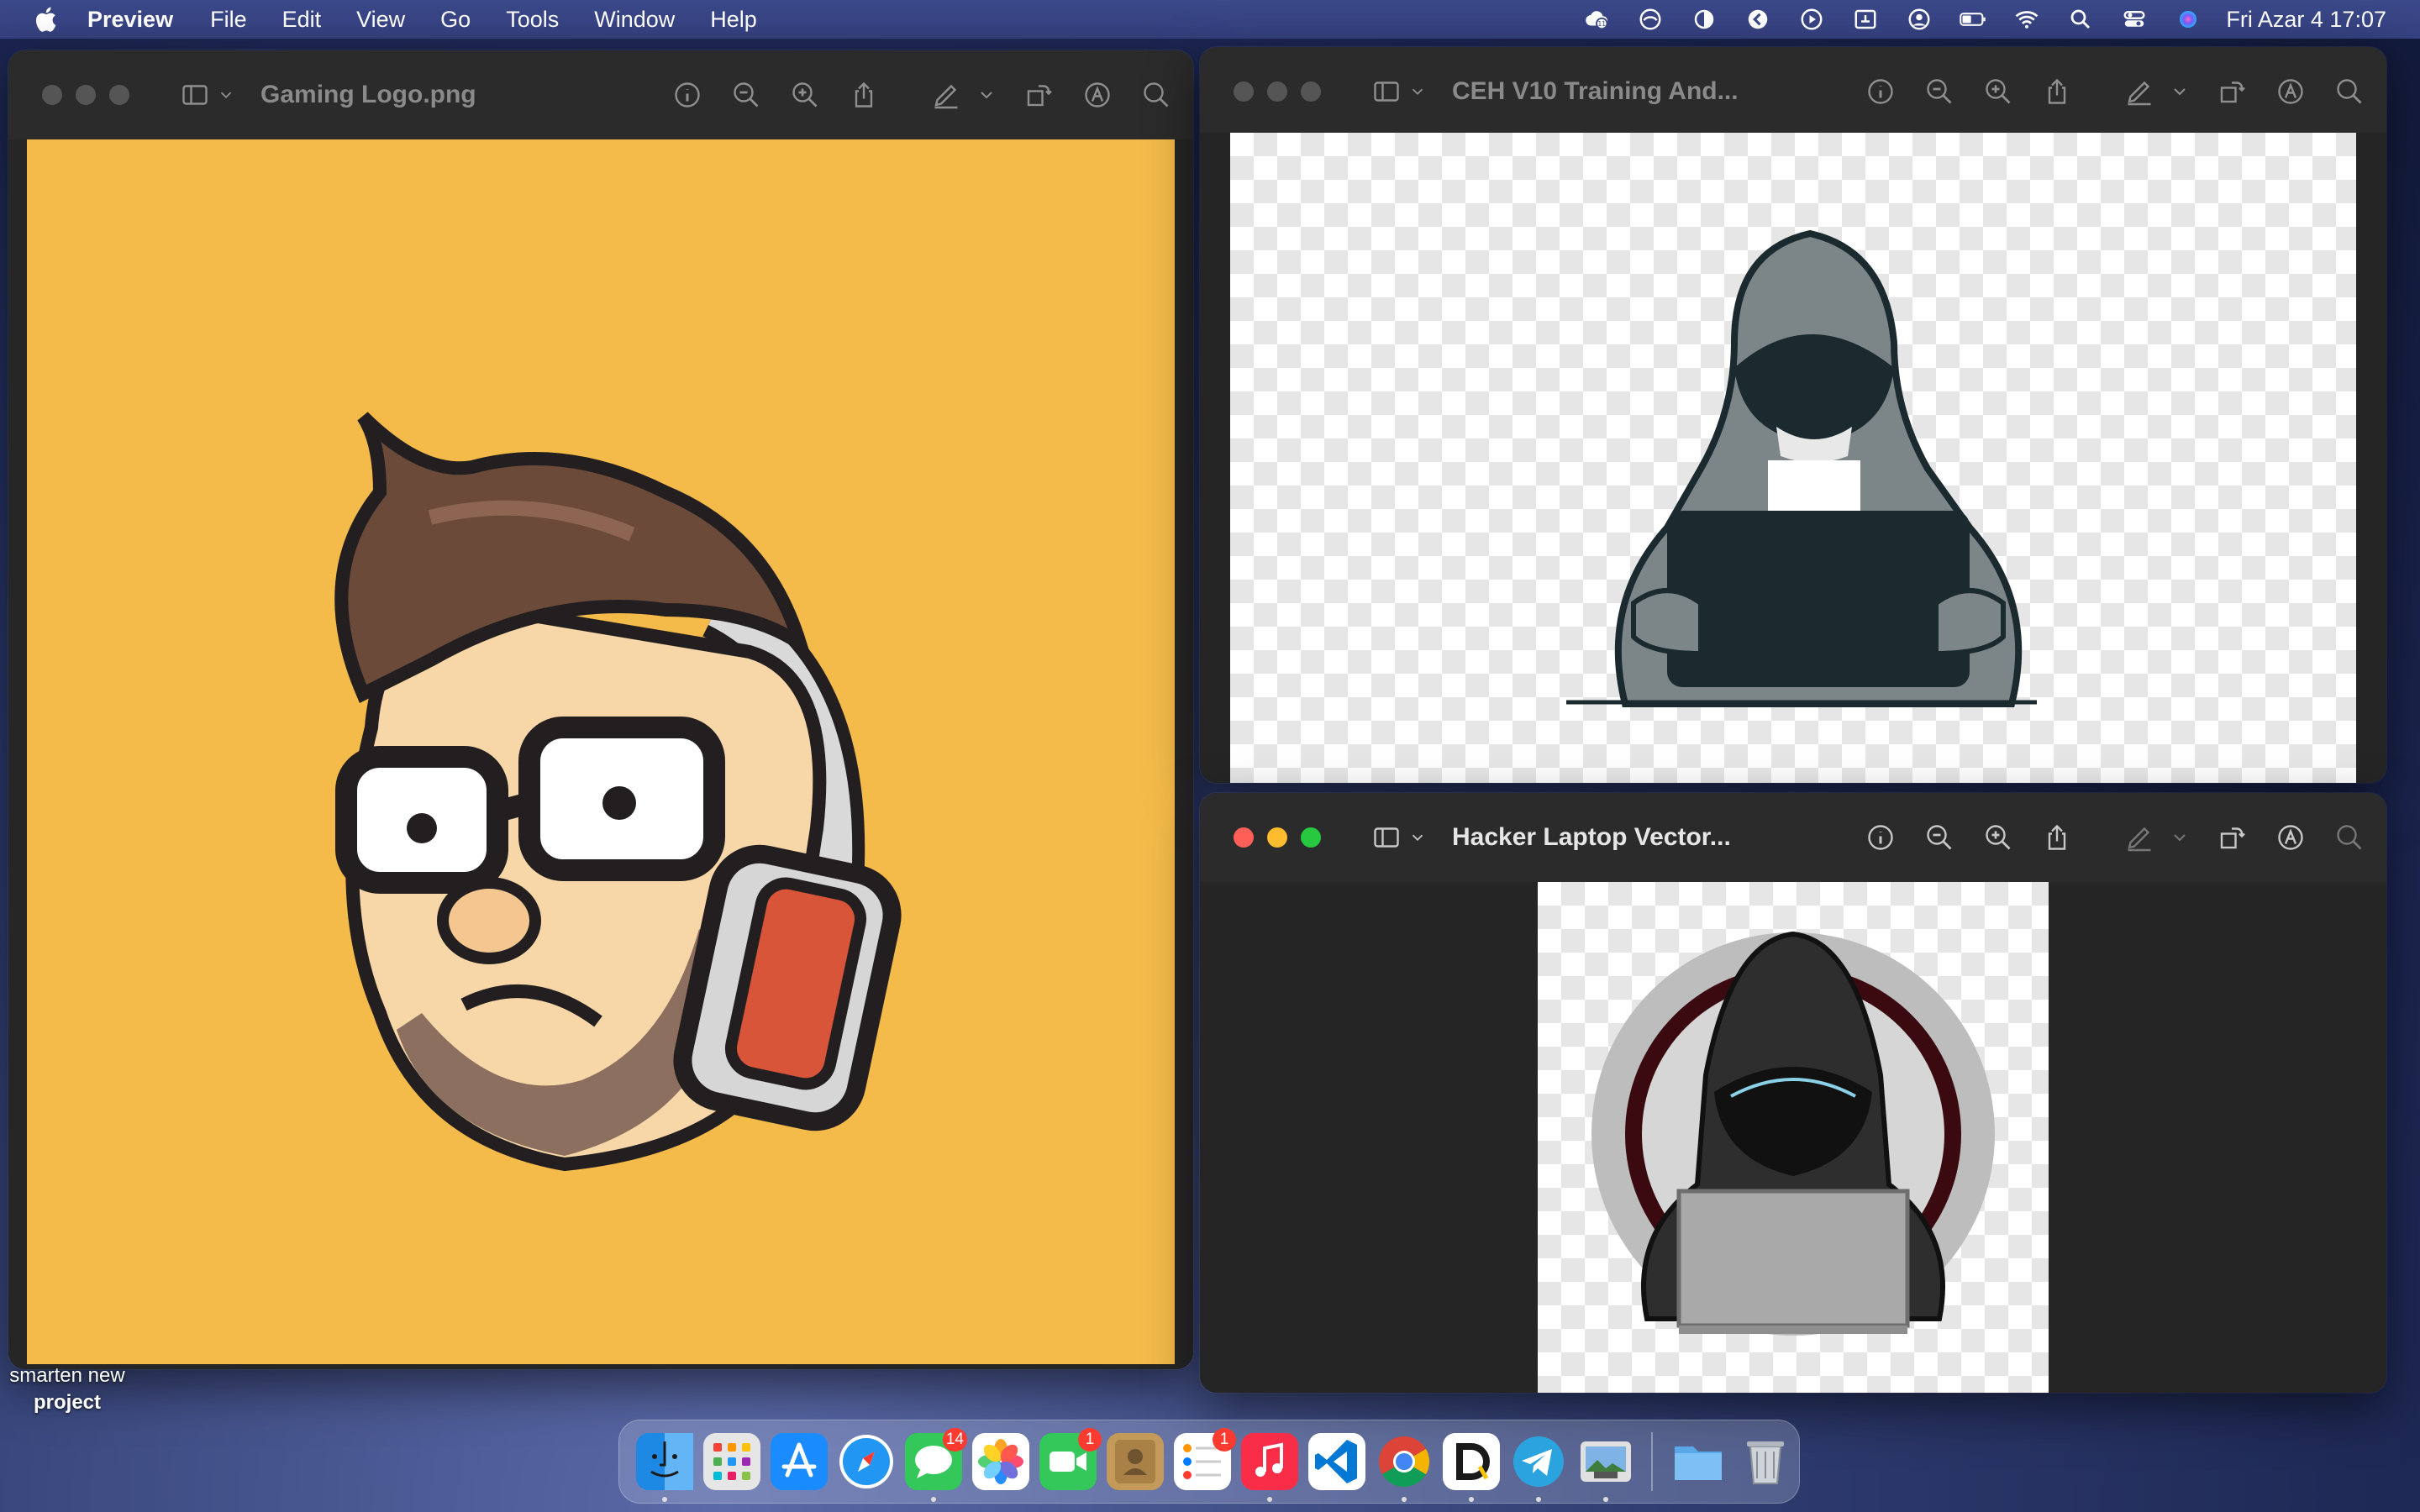 This screenshot has height=1512, width=2420. What do you see at coordinates (1801, 468) in the screenshot?
I see `hooded-hacker-illustration` at bounding box center [1801, 468].